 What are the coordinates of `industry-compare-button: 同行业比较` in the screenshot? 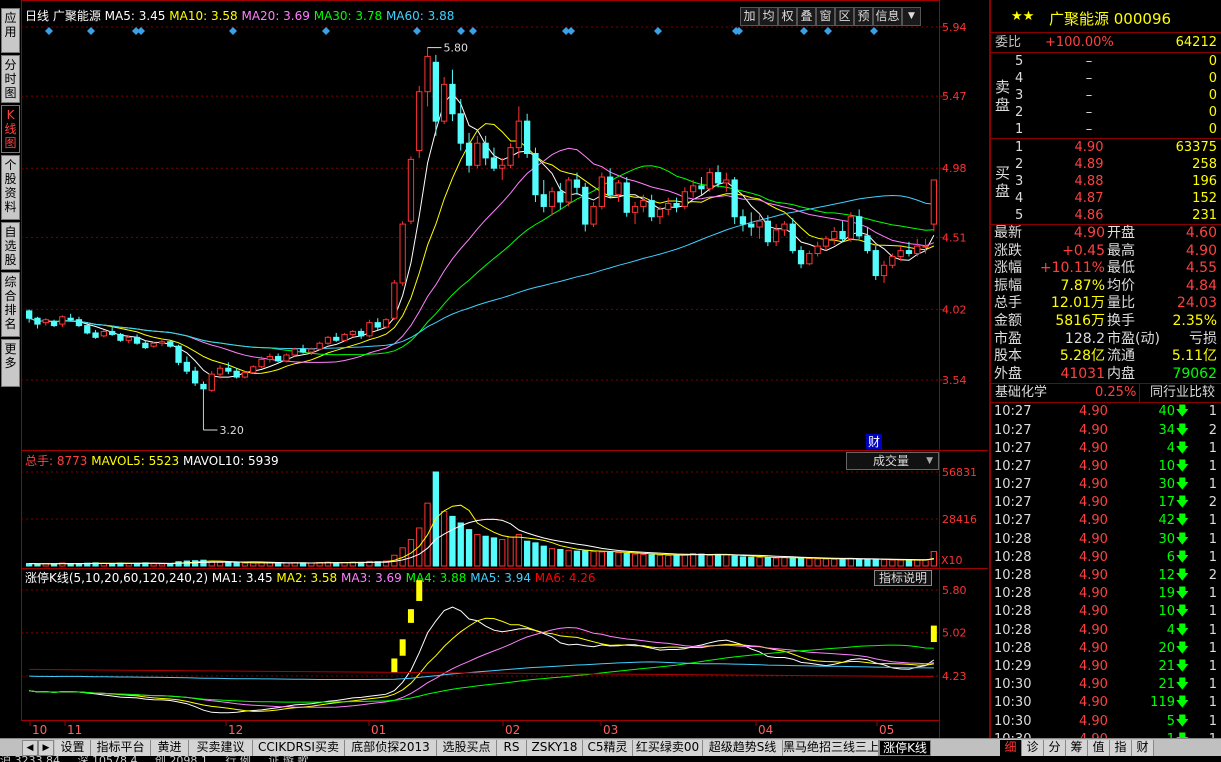 It's located at (1180, 393).